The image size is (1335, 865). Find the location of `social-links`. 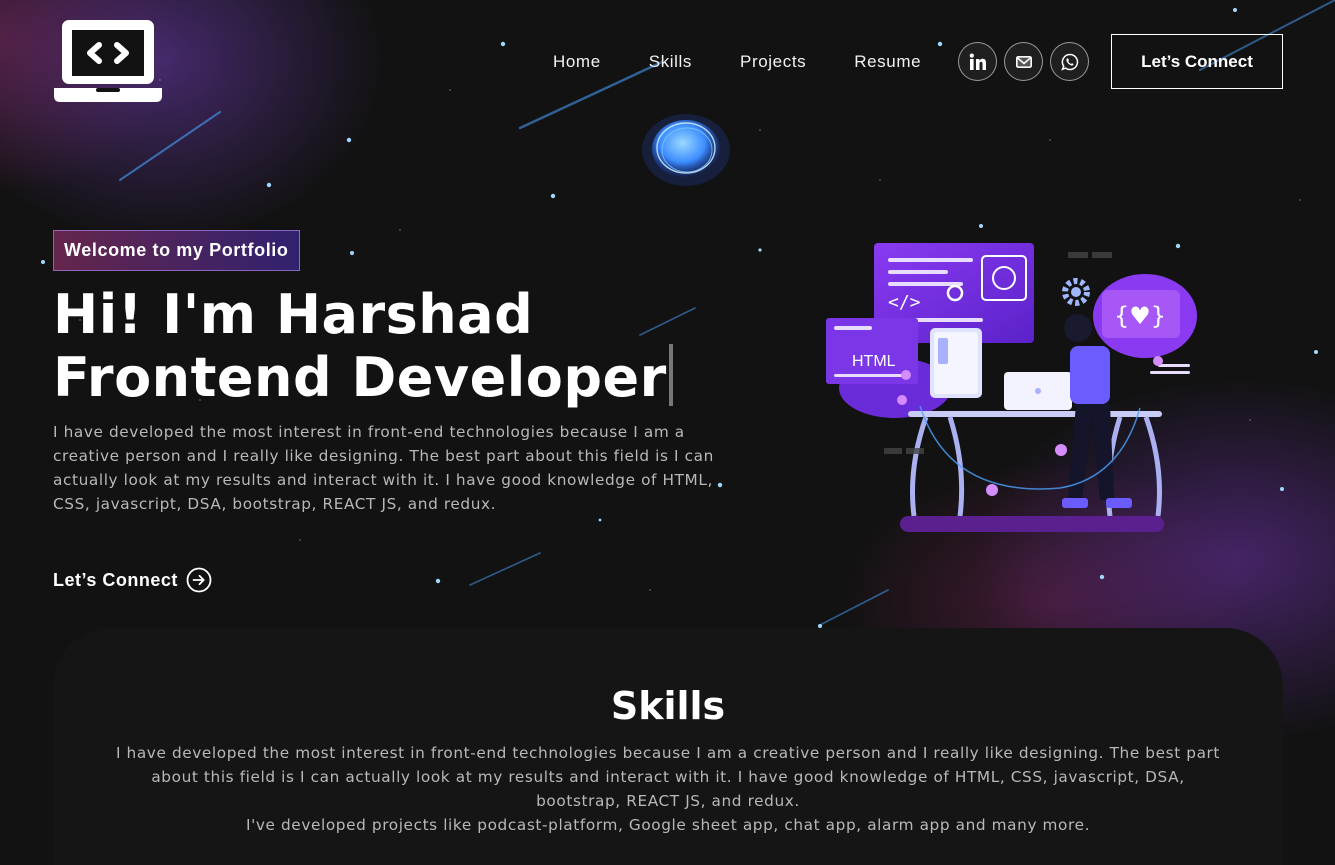

social-links is located at coordinates (1023, 61).